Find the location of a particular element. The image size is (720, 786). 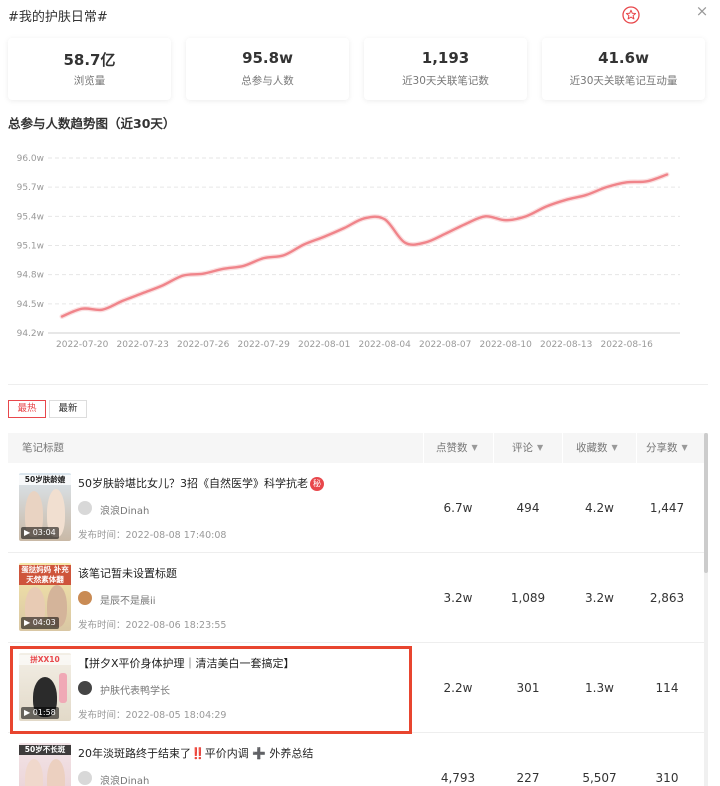

publish-time-value: 2022-08-05 18:04:29 is located at coordinates (176, 715).